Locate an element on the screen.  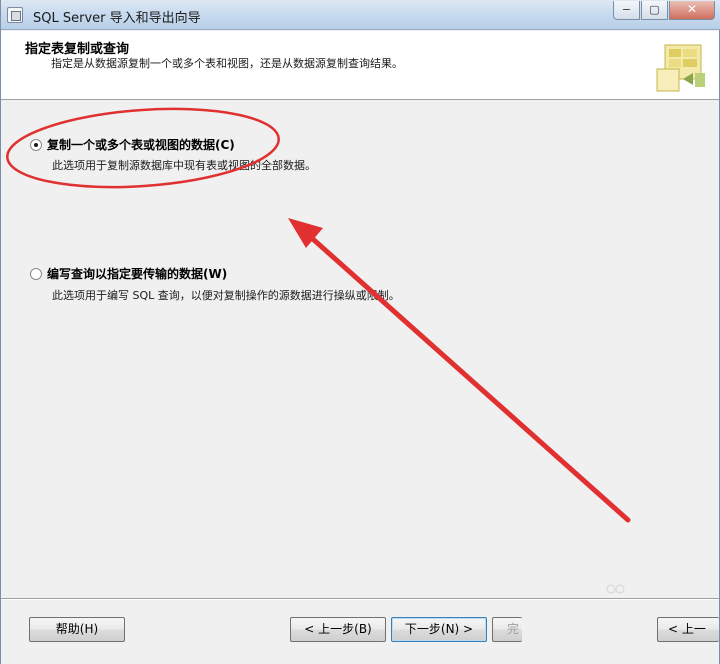
cancel-button: < 上一 is located at coordinates (688, 629).